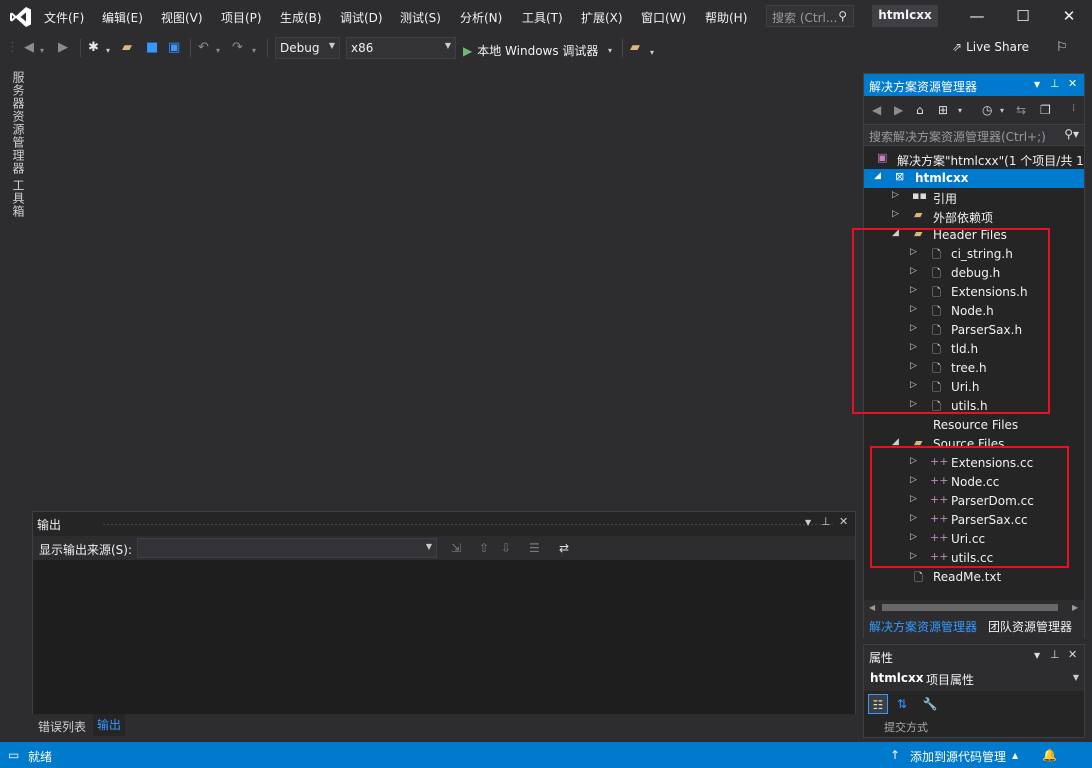  What do you see at coordinates (1045, 110) in the screenshot?
I see `collapse-all-icon: ❐` at bounding box center [1045, 110].